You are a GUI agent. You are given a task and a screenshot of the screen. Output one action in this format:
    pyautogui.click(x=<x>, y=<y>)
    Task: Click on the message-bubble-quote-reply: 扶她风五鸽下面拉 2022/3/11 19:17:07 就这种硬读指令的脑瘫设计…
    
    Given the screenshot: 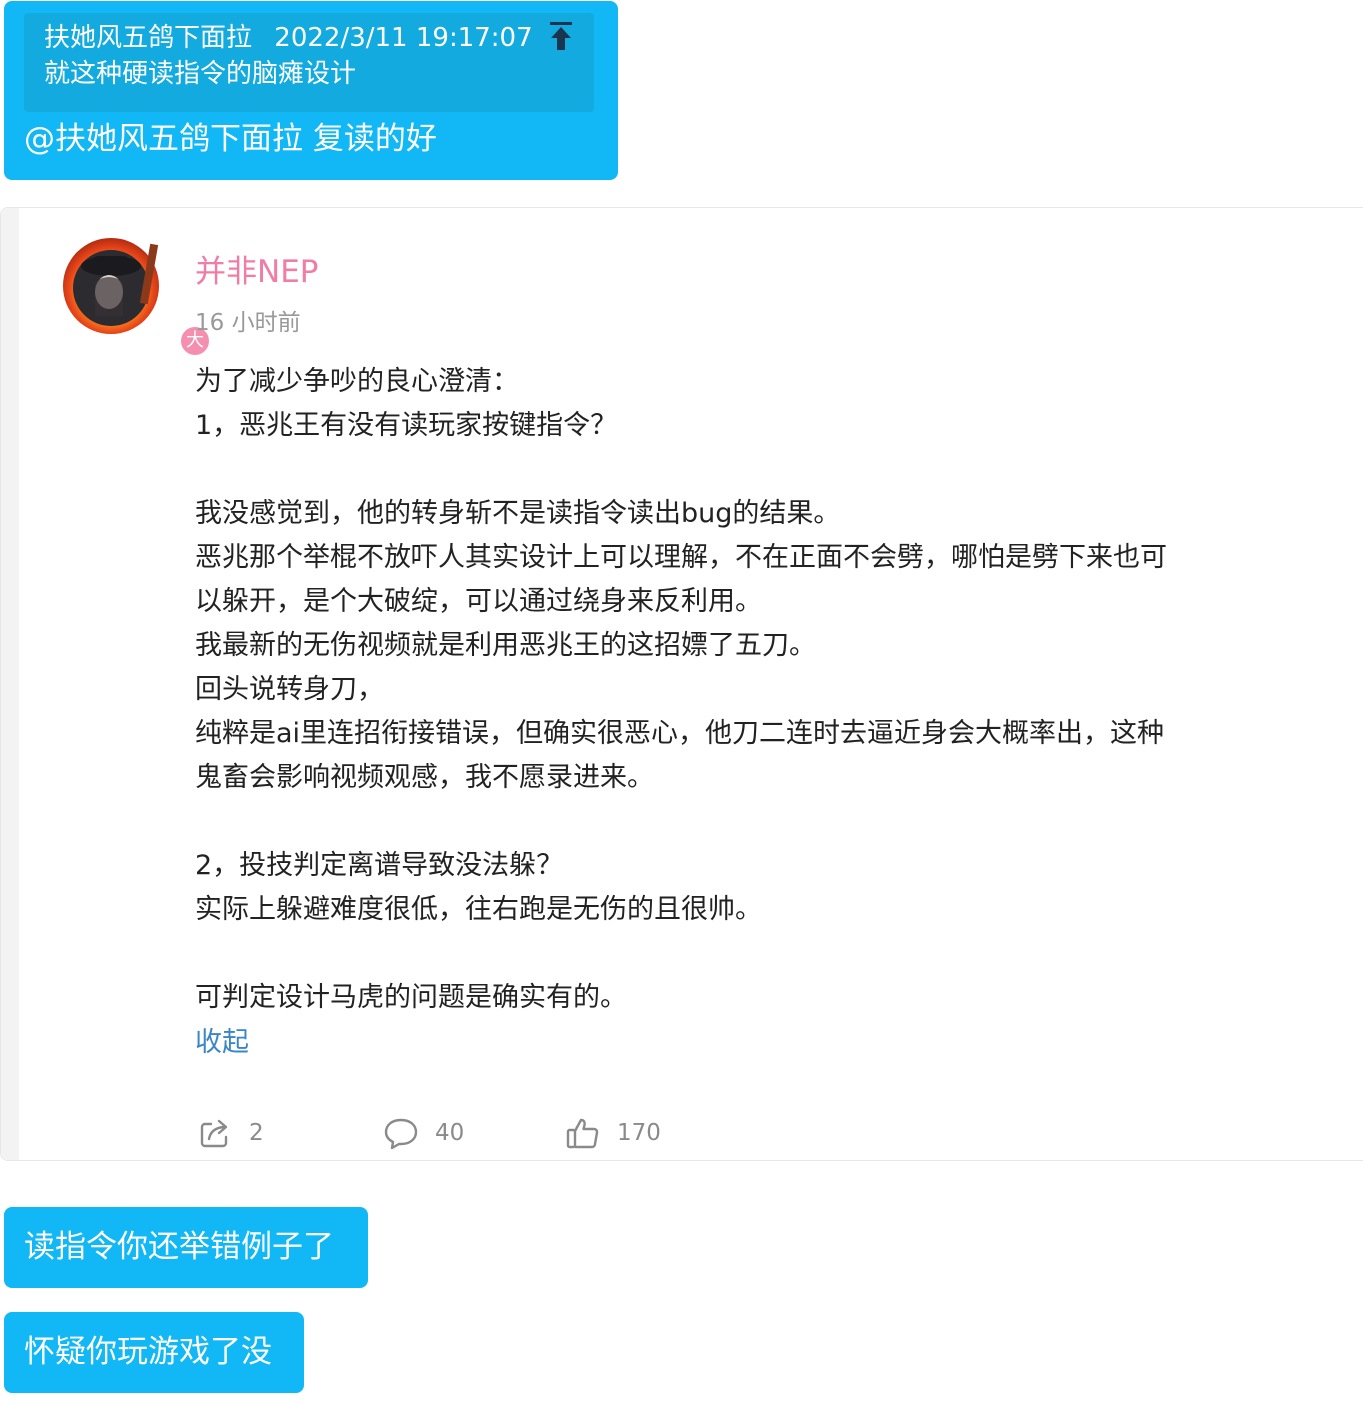 What is the action you would take?
    pyautogui.click(x=311, y=90)
    